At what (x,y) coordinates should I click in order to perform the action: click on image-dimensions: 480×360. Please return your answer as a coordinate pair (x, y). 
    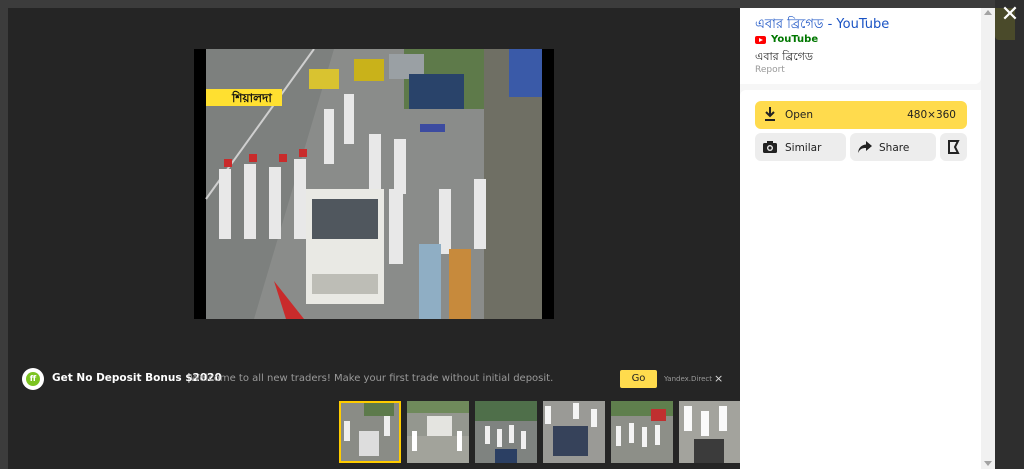
    Looking at the image, I should click on (931, 115).